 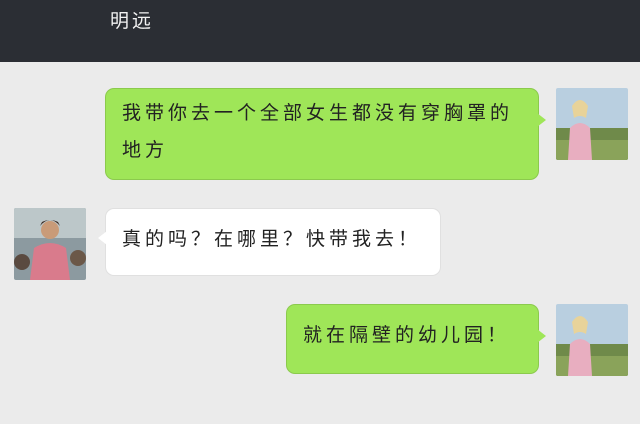 I want to click on message-text: 就在隔壁的幼儿园！, so click(x=407, y=335).